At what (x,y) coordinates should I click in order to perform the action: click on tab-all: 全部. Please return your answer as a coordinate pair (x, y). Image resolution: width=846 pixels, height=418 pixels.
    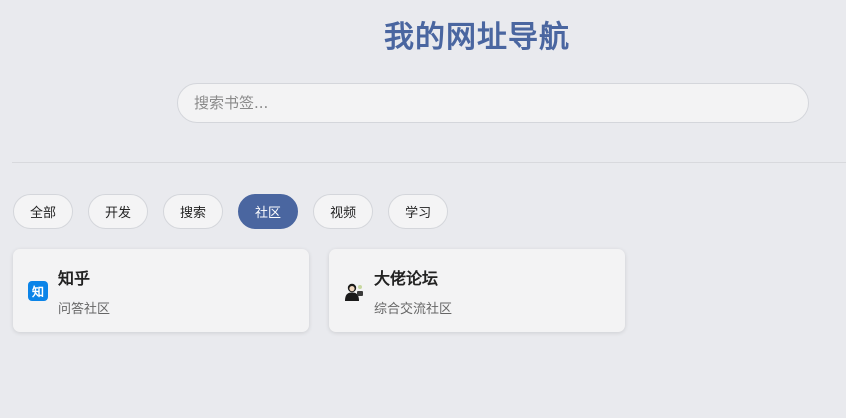
    Looking at the image, I should click on (43, 211).